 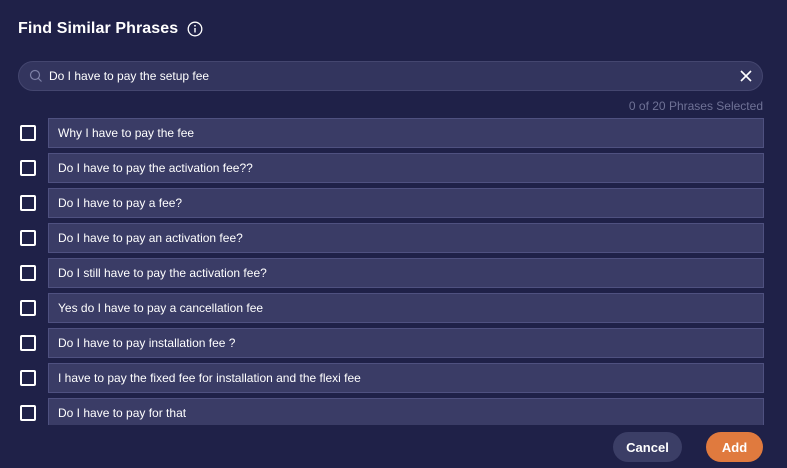 What do you see at coordinates (746, 76) in the screenshot?
I see `close-icon` at bounding box center [746, 76].